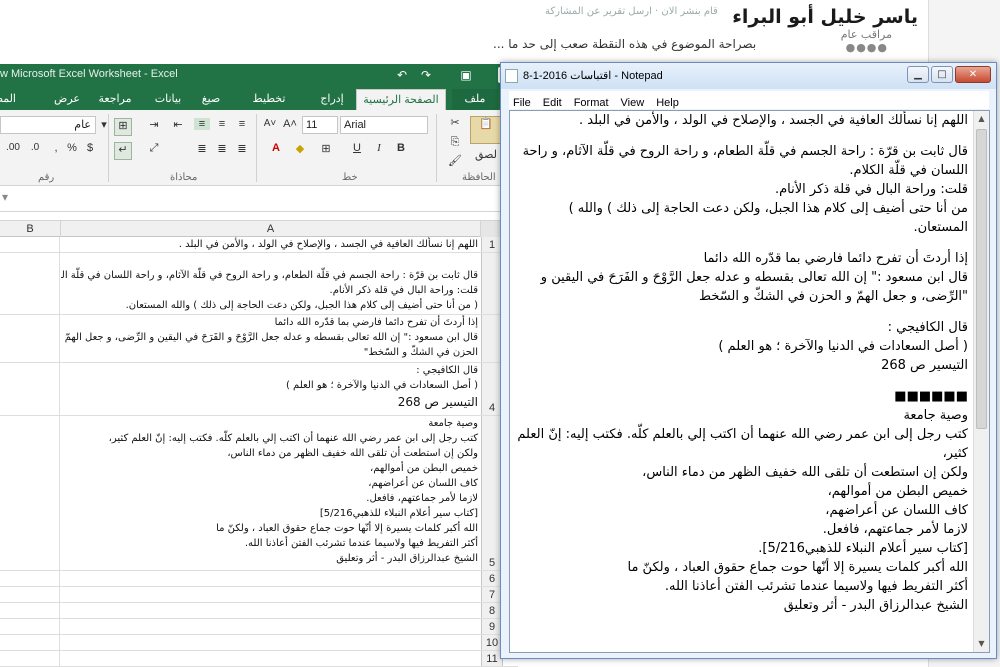 Image resolution: width=1000 pixels, height=667 pixels. What do you see at coordinates (5, 197) in the screenshot?
I see `formula-expand-icon: ▾` at bounding box center [5, 197].